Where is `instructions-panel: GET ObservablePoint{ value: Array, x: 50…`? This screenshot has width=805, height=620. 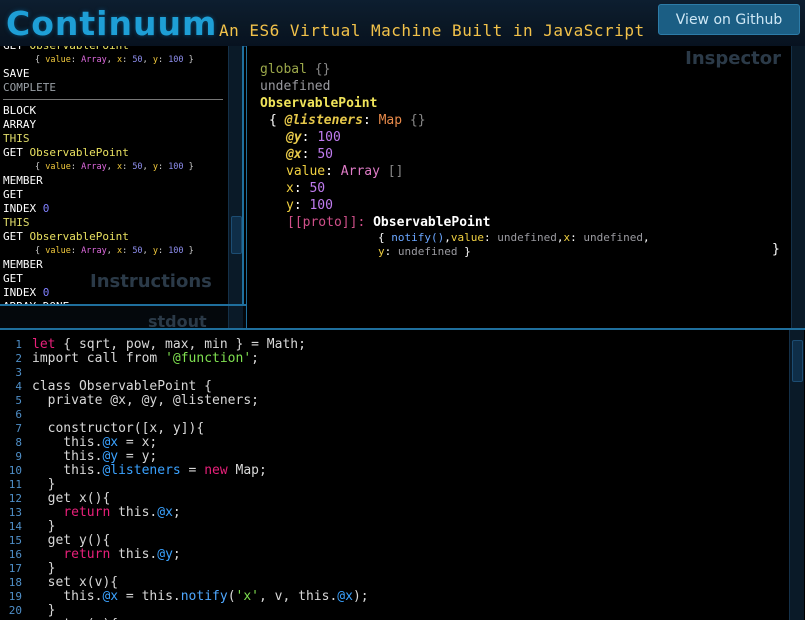 instructions-panel: GET ObservablePoint{ value: Array, x: 50… is located at coordinates (122, 175).